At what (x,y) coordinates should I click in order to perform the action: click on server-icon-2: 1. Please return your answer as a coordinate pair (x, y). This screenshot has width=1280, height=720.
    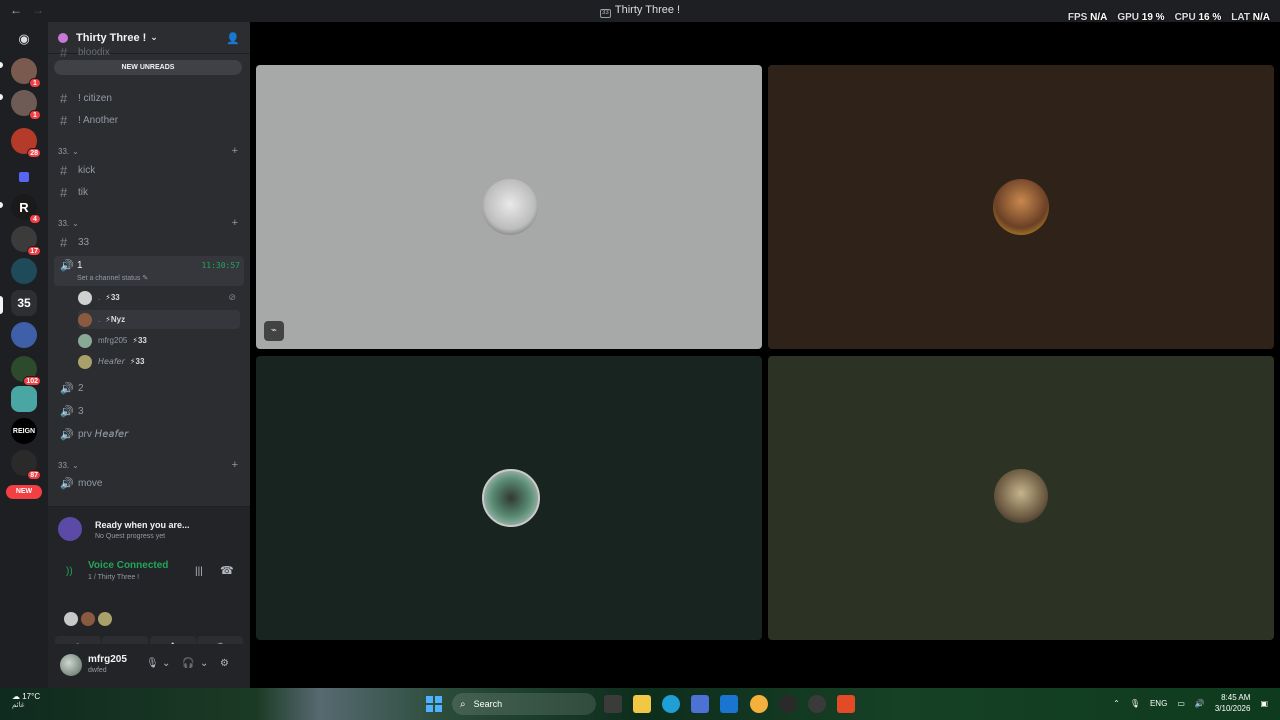
    Looking at the image, I should click on (26, 105).